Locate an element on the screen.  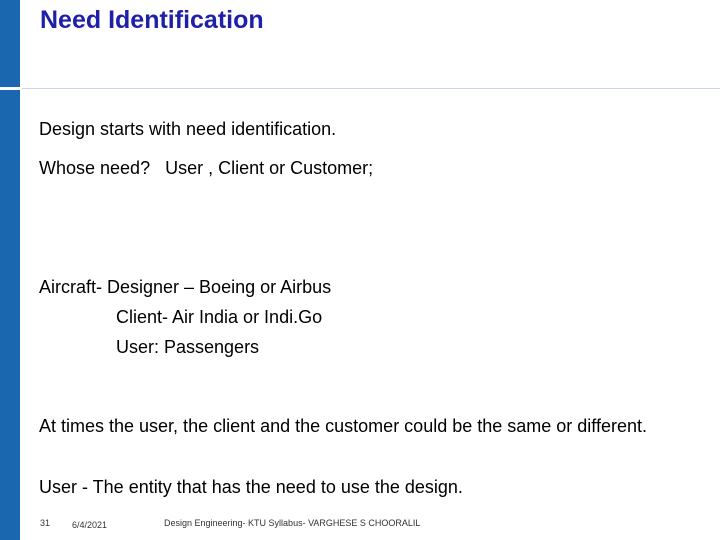
title-divider is located at coordinates (371, 88).